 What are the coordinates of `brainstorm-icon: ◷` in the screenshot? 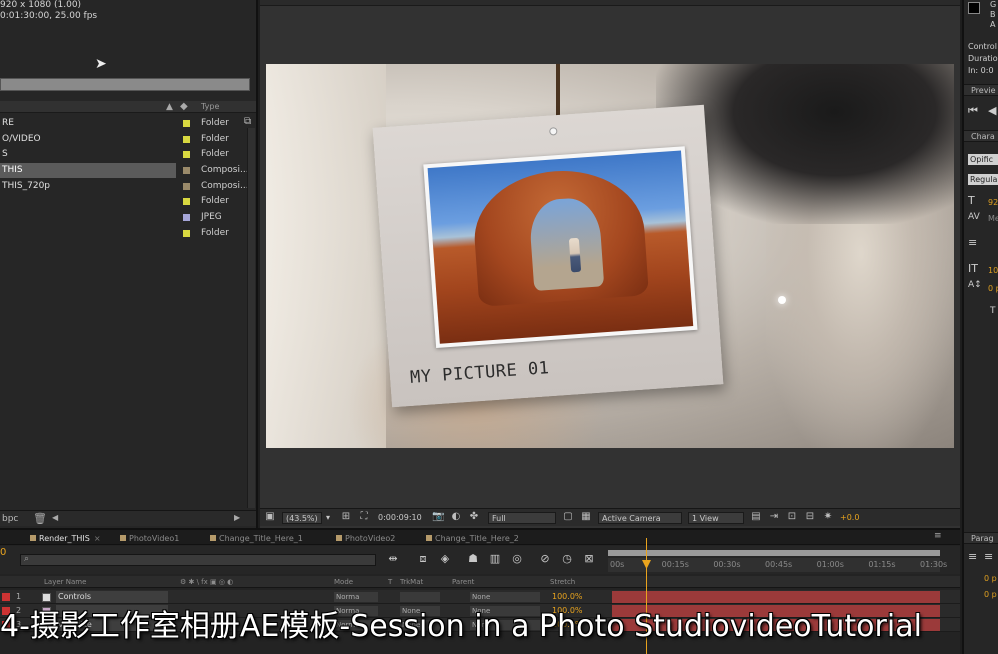 It's located at (567, 559).